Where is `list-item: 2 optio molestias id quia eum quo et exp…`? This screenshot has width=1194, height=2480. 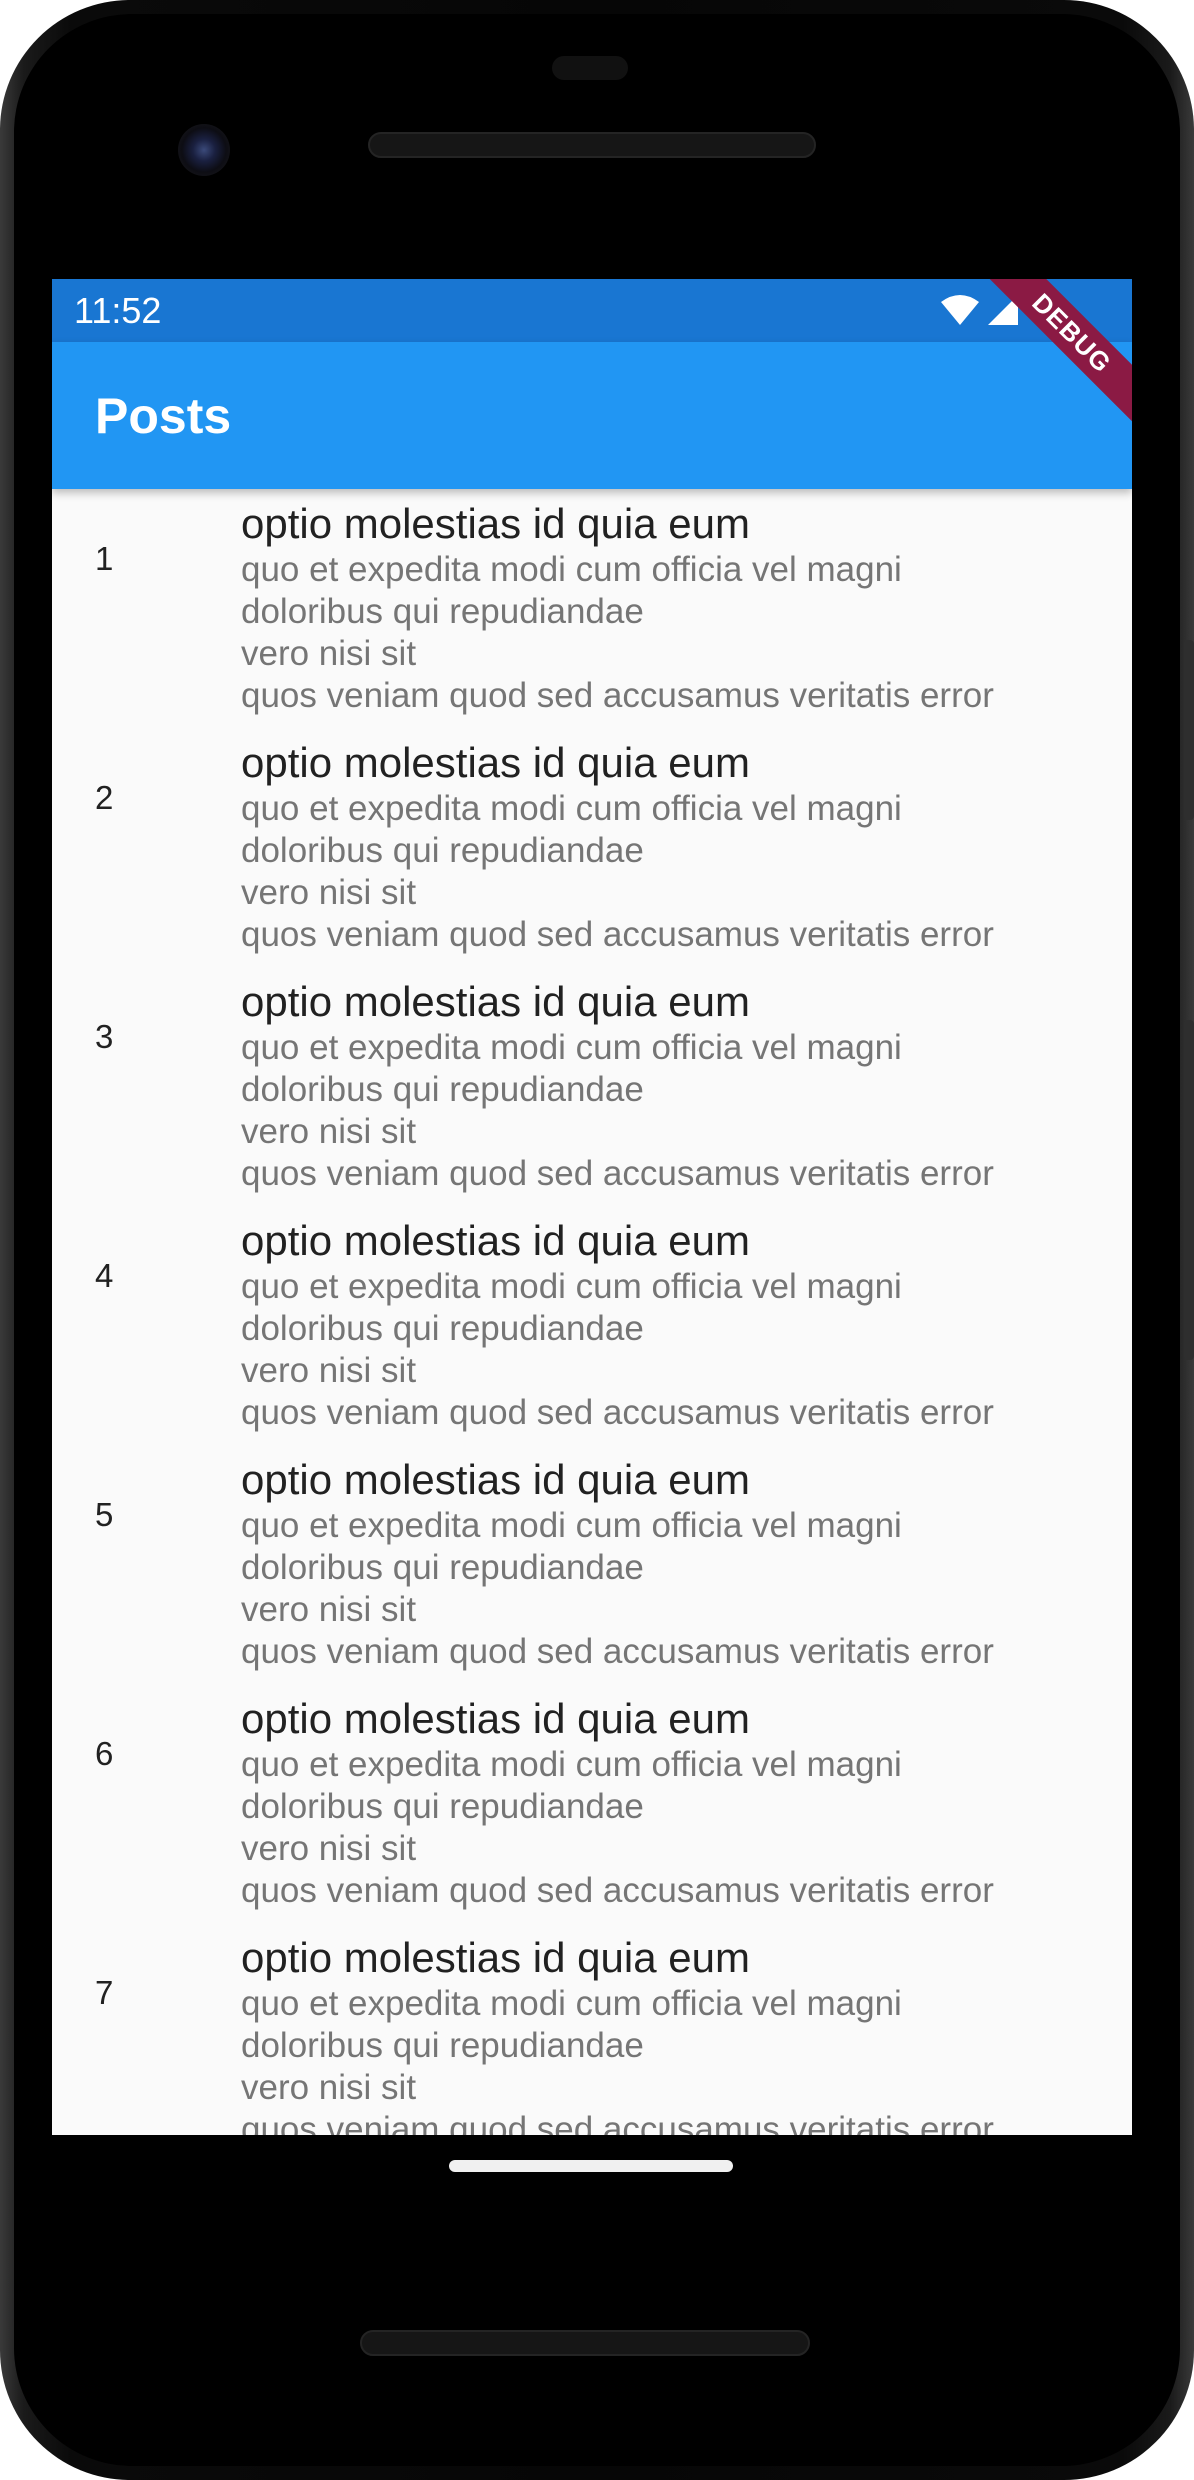 list-item: 2 optio molestias id quia eum quo et exp… is located at coordinates (592, 847).